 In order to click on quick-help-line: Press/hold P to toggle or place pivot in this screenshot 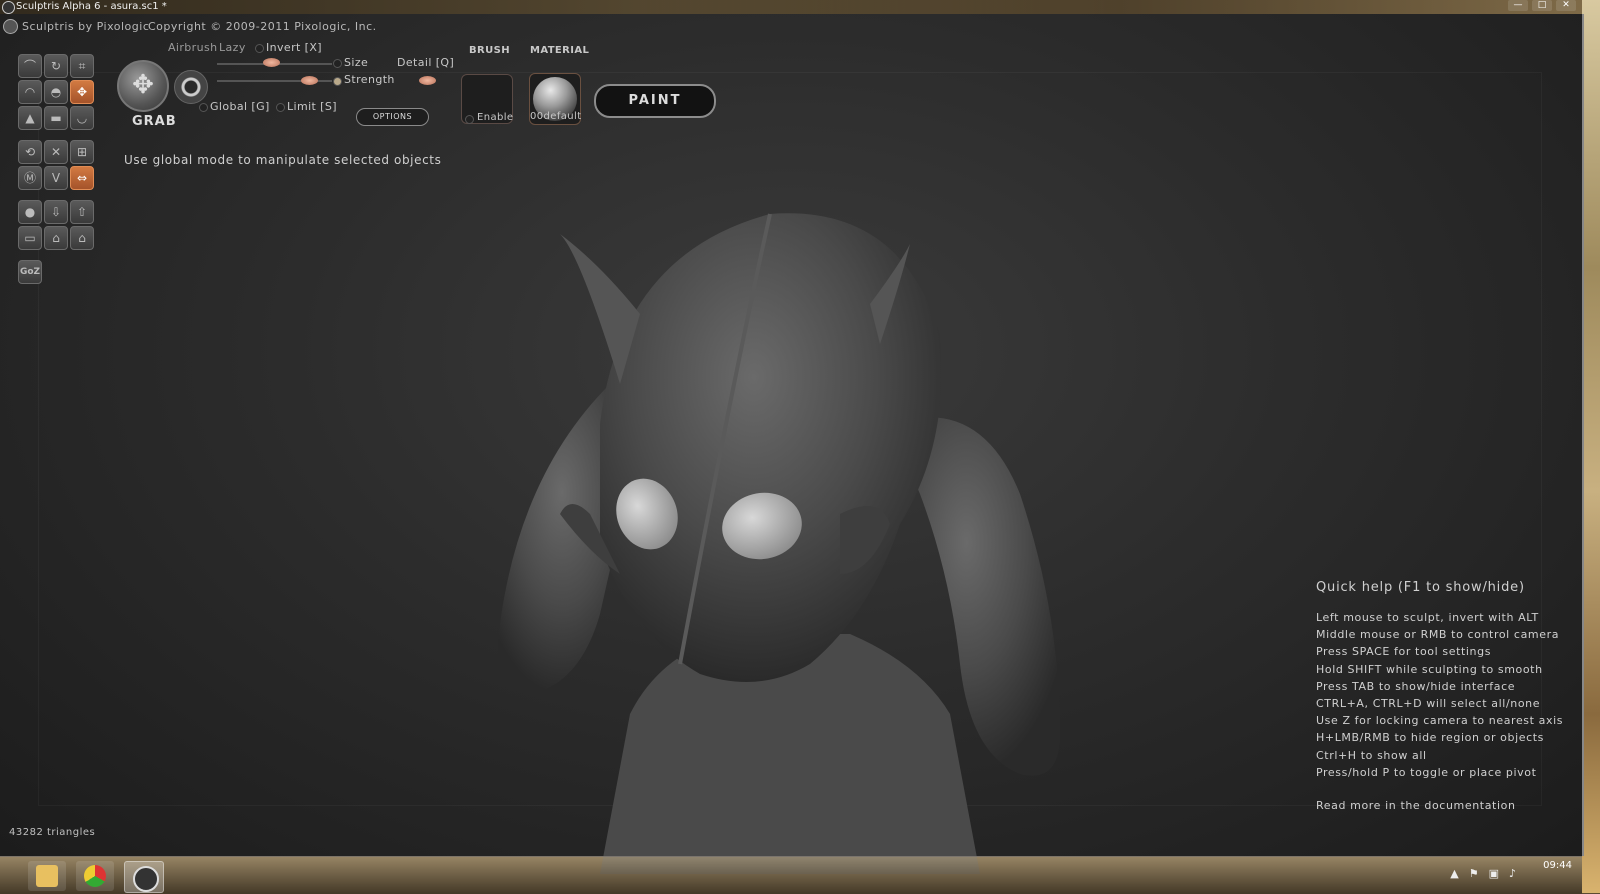, I will do `click(1426, 772)`.